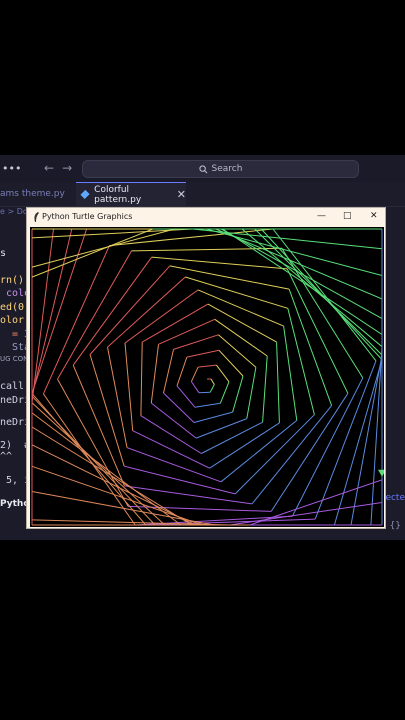 The width and height of the screenshot is (405, 720). What do you see at coordinates (85, 194) in the screenshot?
I see `python-file-icon` at bounding box center [85, 194].